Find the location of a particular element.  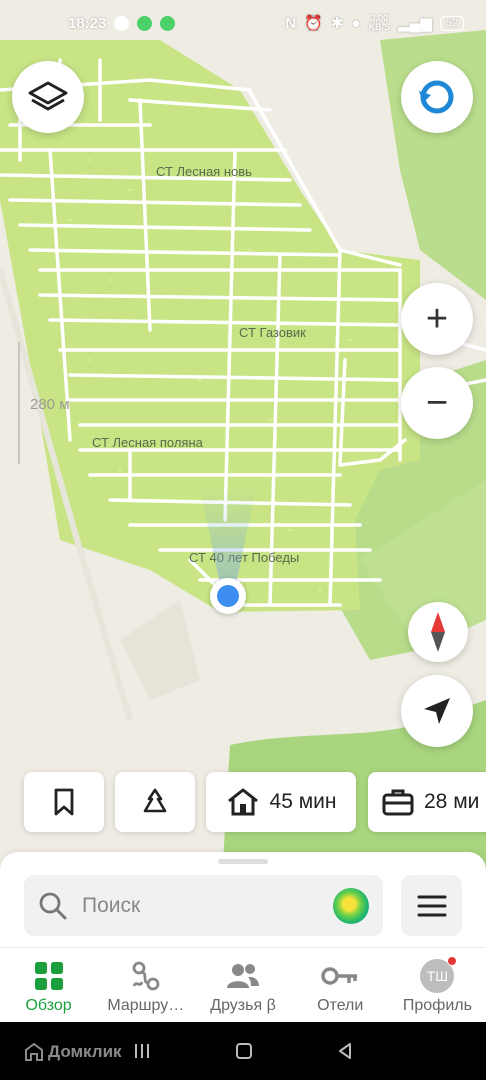

menu-button is located at coordinates (431, 905).